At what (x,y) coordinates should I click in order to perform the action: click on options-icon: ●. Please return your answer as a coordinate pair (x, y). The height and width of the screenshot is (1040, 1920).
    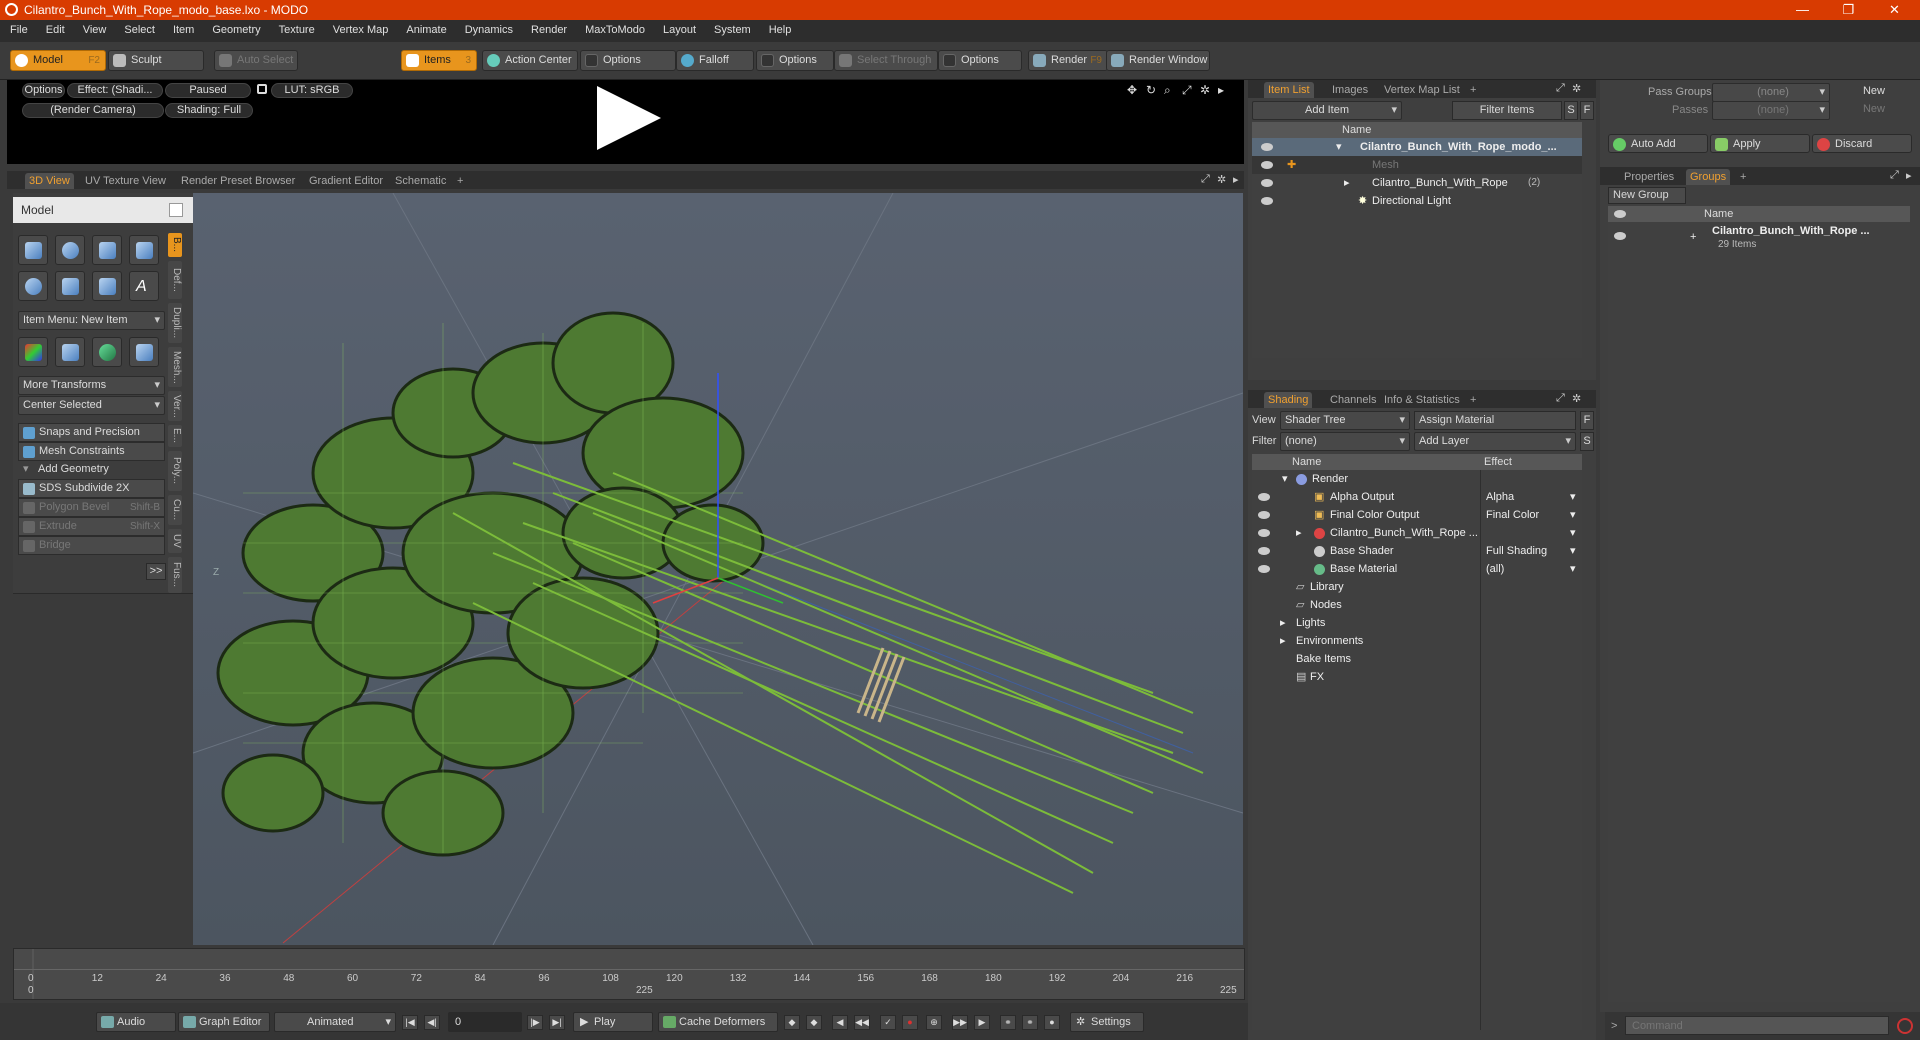
    Looking at the image, I should click on (1052, 1022).